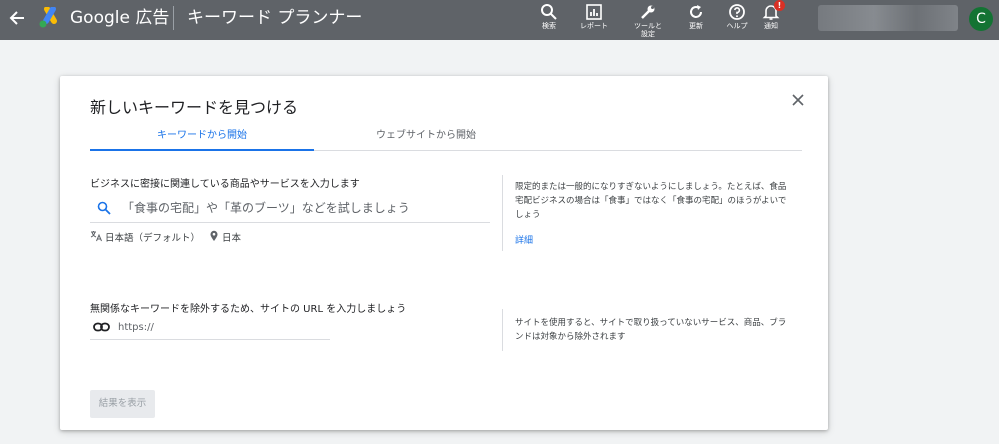 This screenshot has width=999, height=444. I want to click on translate-icon, so click(96, 236).